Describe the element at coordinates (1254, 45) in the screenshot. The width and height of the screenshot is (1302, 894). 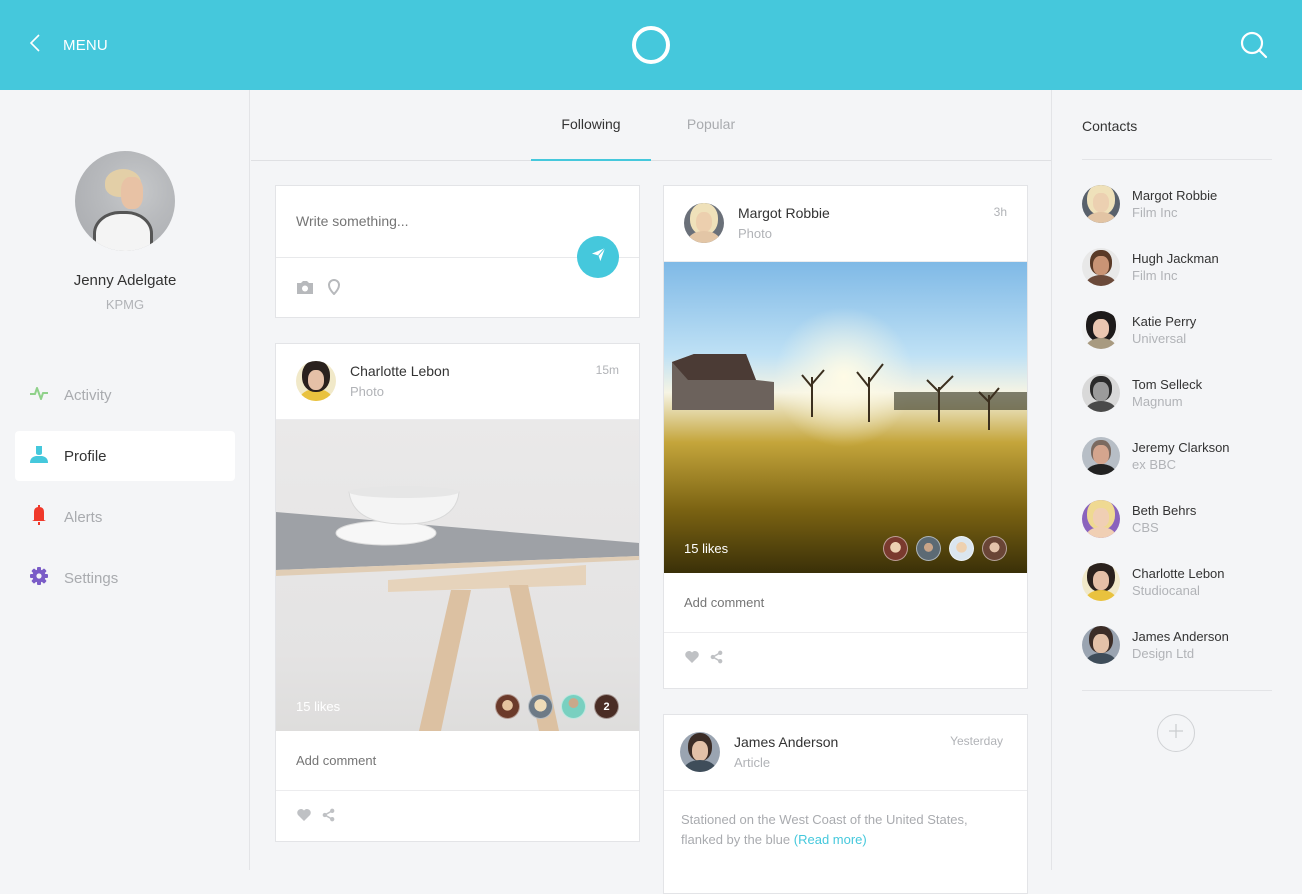
I see `search-button` at that location.